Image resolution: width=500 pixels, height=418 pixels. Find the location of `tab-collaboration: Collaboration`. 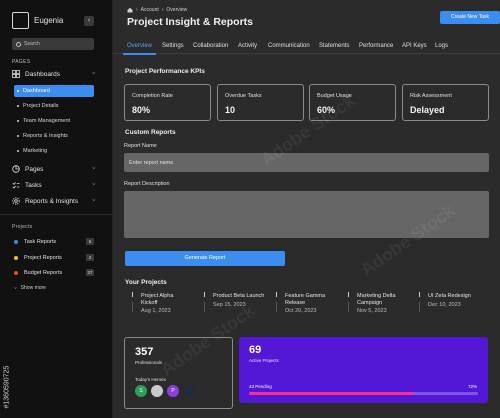

tab-collaboration: Collaboration is located at coordinates (210, 46).